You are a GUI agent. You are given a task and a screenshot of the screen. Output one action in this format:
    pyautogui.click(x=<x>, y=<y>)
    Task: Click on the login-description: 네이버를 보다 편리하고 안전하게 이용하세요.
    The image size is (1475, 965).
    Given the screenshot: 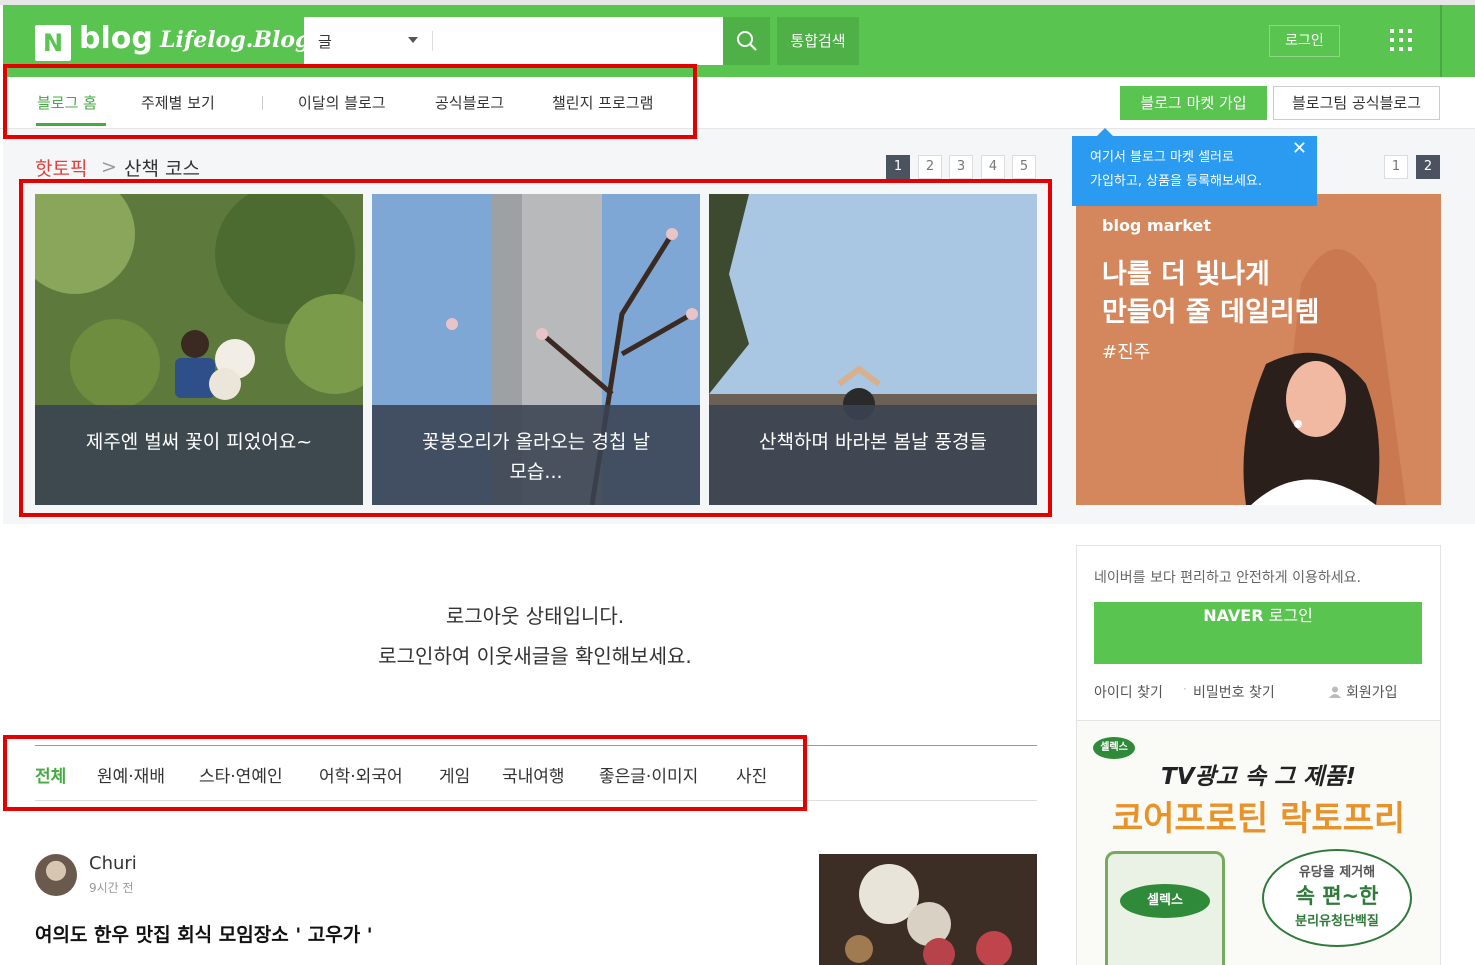 What is the action you would take?
    pyautogui.click(x=1227, y=578)
    